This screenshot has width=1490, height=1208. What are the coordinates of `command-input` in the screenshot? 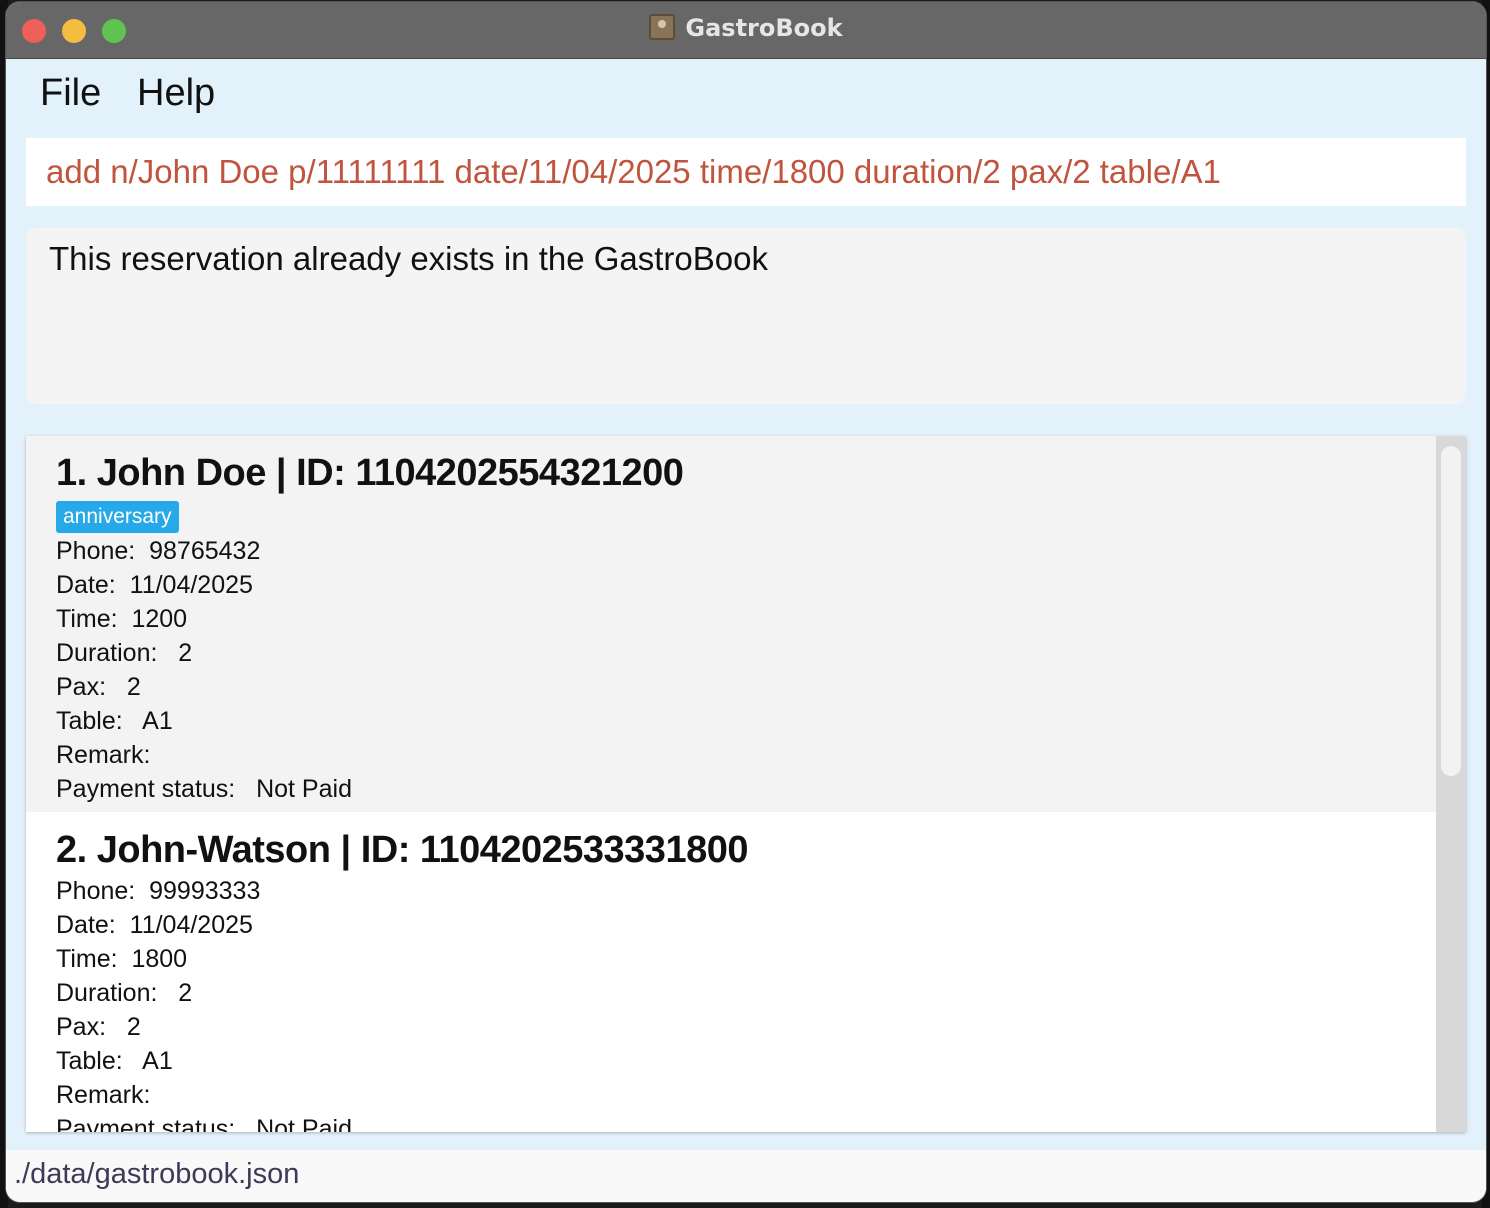 It's located at (746, 172).